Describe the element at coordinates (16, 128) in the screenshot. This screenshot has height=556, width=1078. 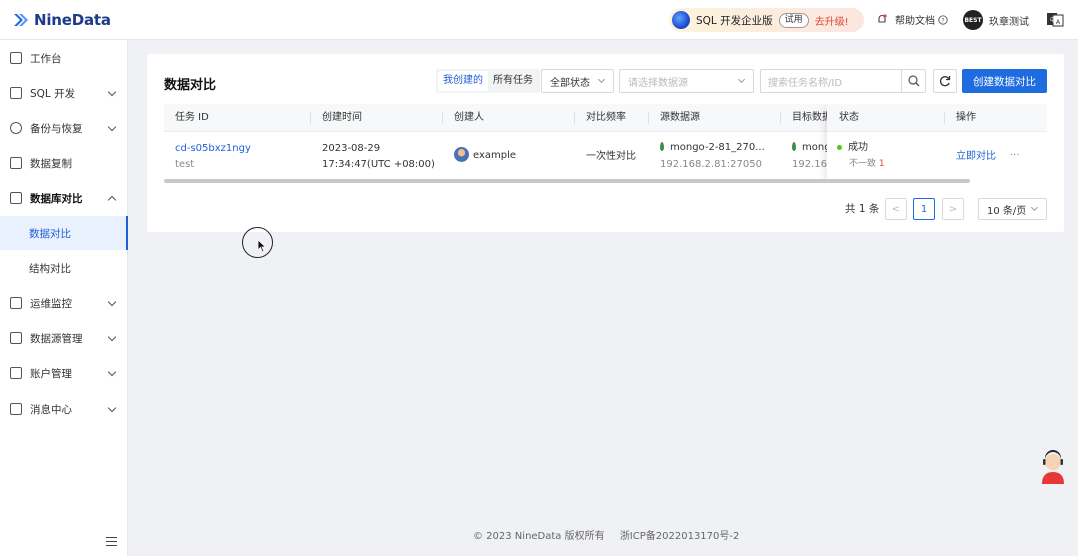
I see `backup-icon` at that location.